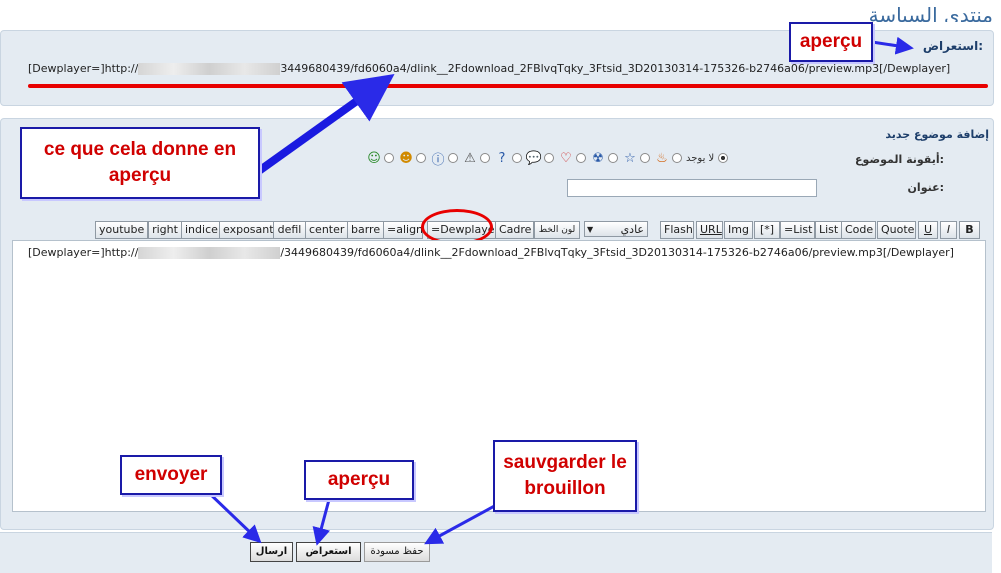  Describe the element at coordinates (359, 480) in the screenshot. I see `callout-apercu-bottom: aperçu` at that location.